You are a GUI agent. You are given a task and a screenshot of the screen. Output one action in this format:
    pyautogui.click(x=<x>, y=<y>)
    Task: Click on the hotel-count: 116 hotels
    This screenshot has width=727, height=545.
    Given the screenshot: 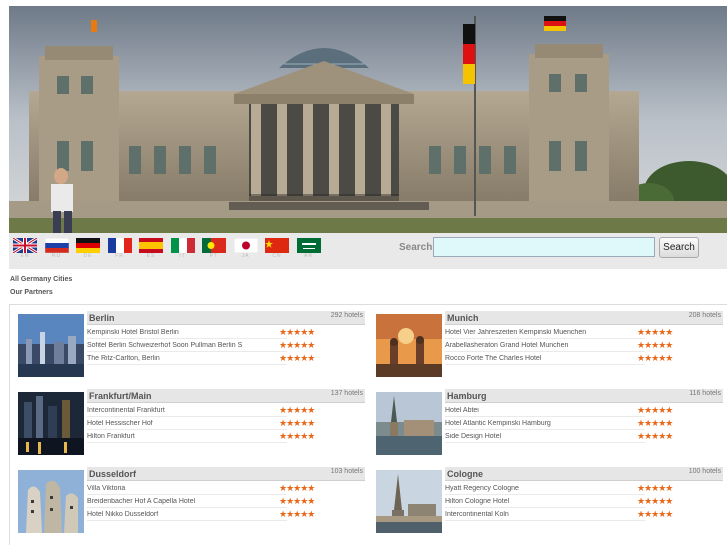 What is the action you would take?
    pyautogui.click(x=705, y=393)
    